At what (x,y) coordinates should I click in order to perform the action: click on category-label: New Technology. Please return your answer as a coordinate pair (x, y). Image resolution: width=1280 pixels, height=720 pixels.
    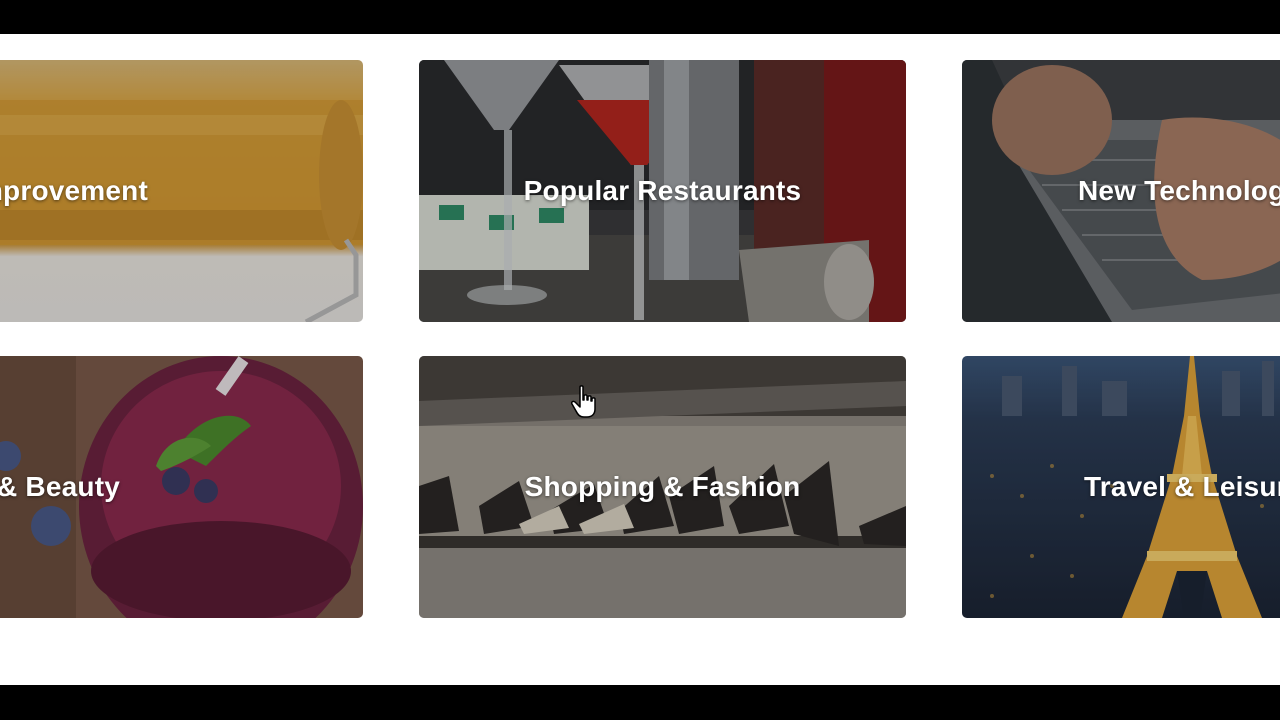
    Looking at the image, I should click on (1179, 190).